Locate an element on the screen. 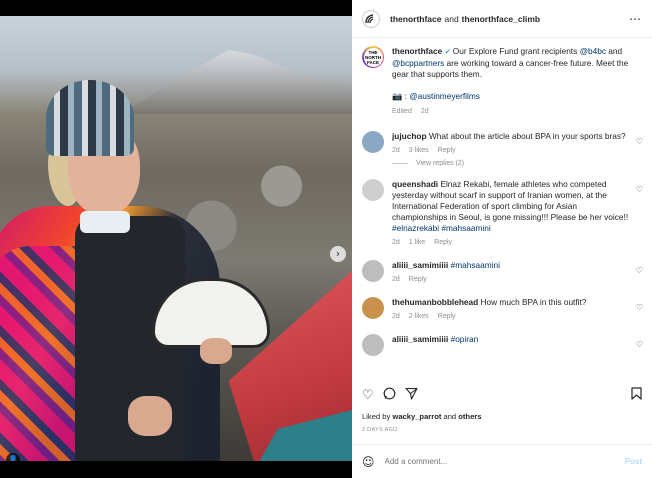 The width and height of the screenshot is (652, 478). user-tag-icon: 👤 is located at coordinates (13, 457).